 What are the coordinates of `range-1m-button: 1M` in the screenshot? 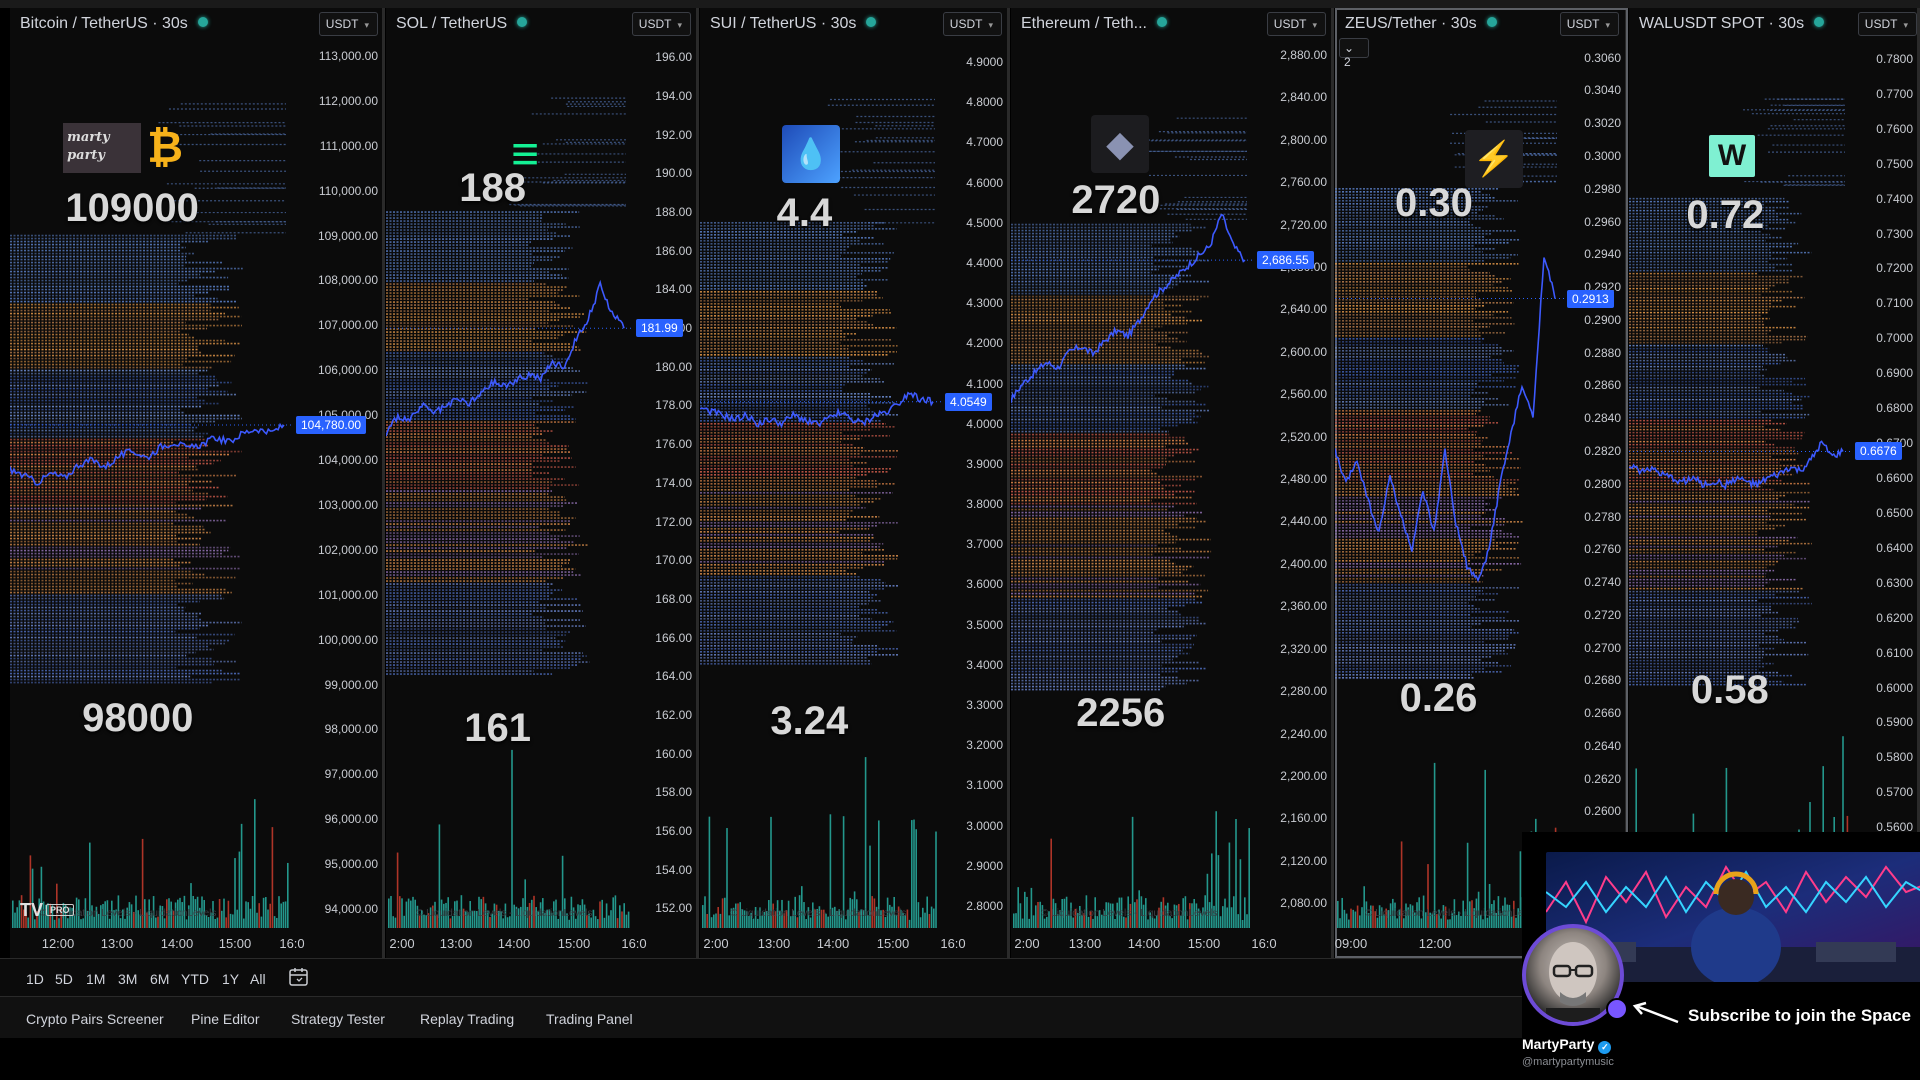 It's located at (95, 979).